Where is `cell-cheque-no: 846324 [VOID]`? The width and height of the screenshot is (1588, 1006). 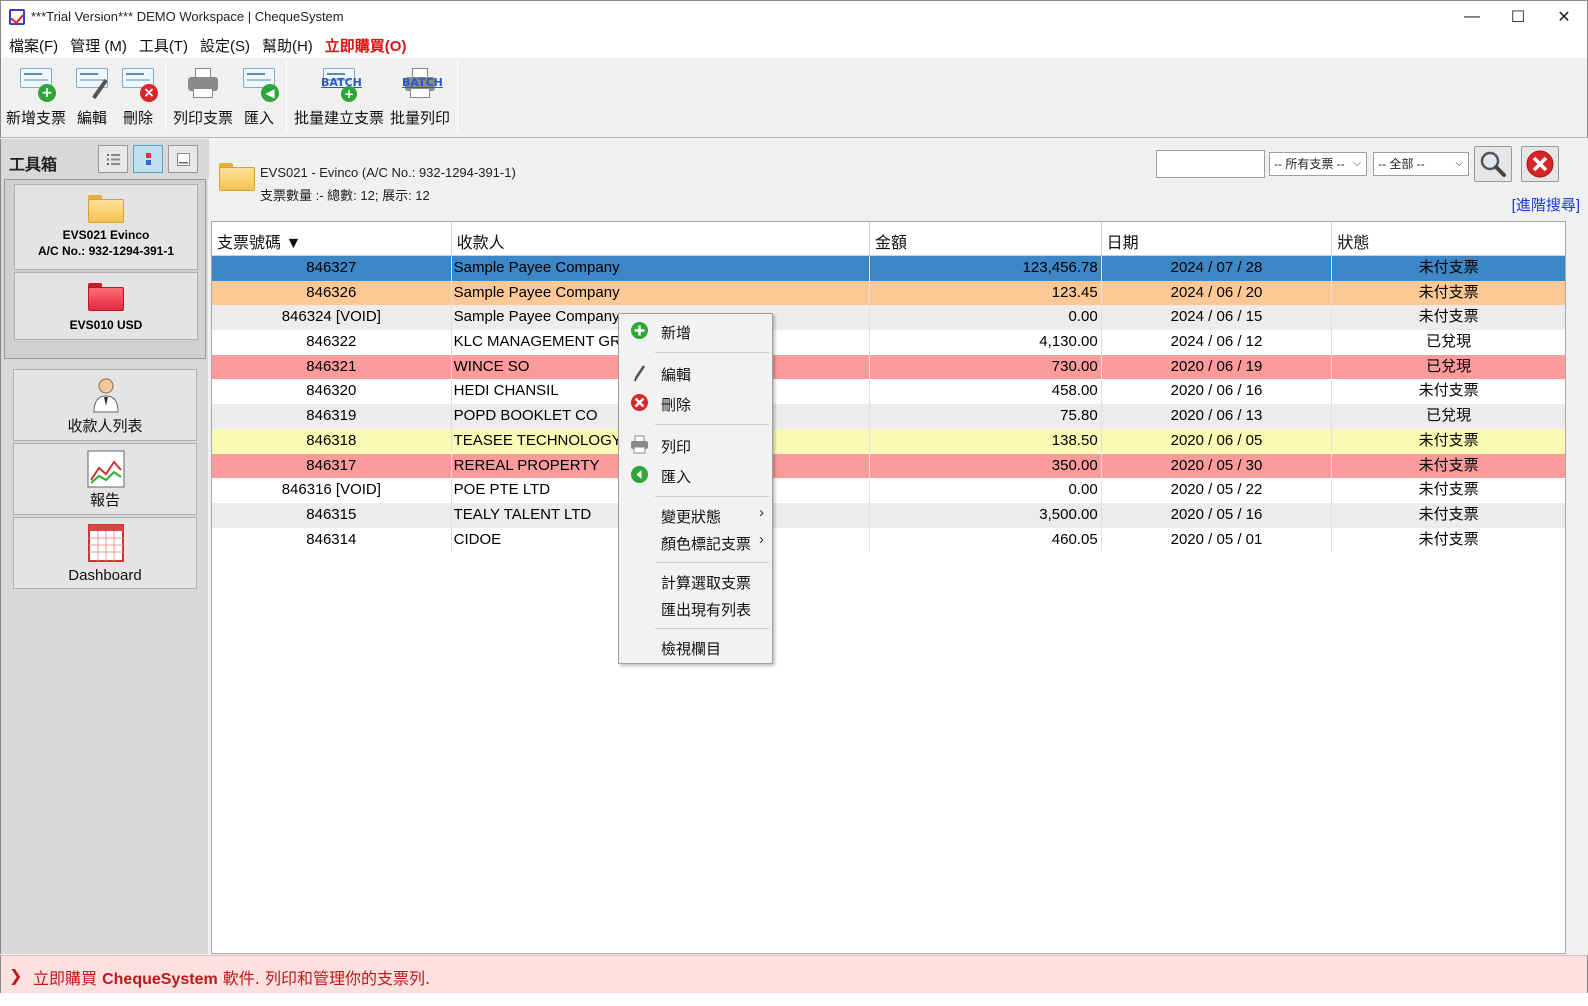
cell-cheque-no: 846324 [VOID] is located at coordinates (332, 318).